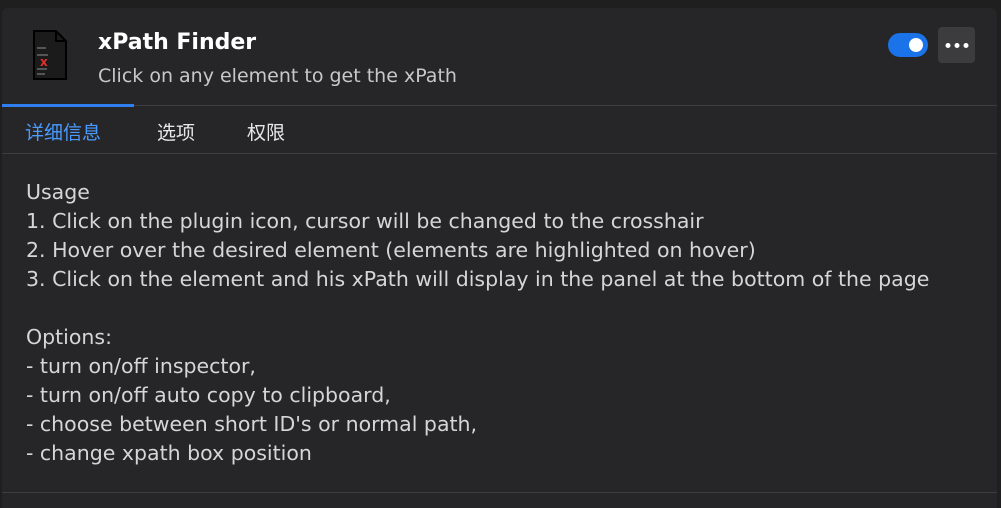 The width and height of the screenshot is (1001, 508). I want to click on active-tab-indicator, so click(68, 105).